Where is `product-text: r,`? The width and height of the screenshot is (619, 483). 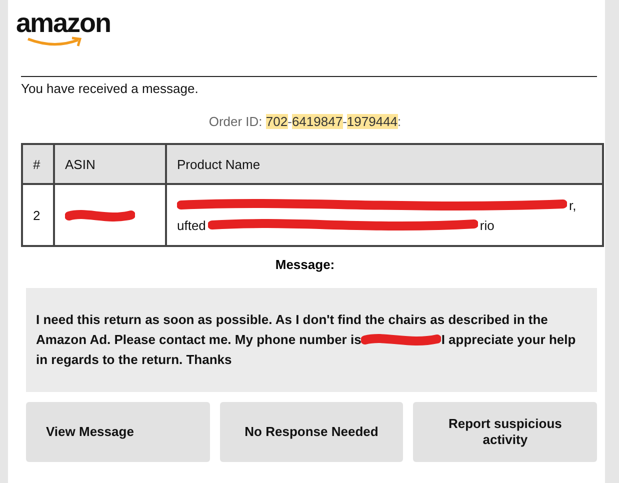 product-text: r, is located at coordinates (572, 205).